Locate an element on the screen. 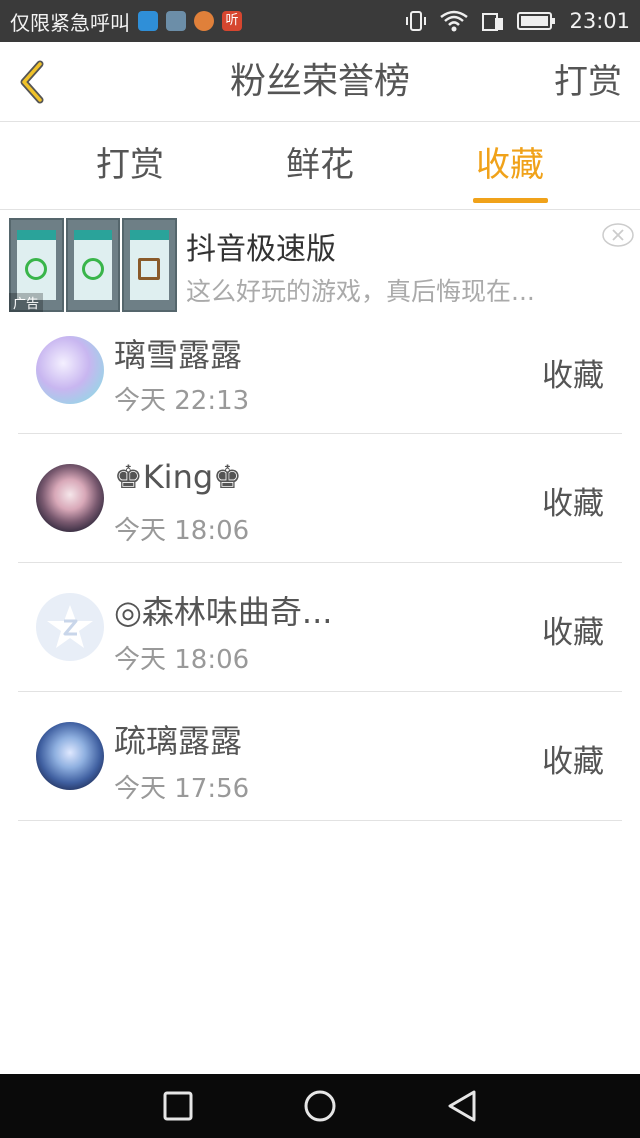 Image resolution: width=640 pixels, height=1138 pixels. battery-icon is located at coordinates (537, 21).